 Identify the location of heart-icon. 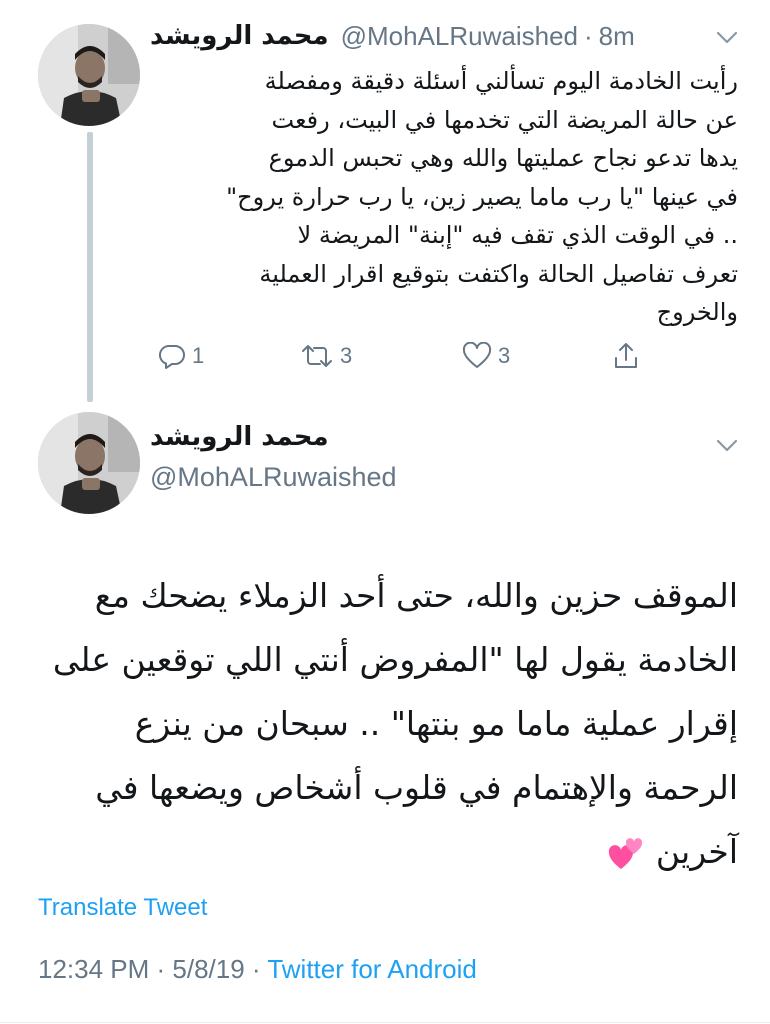
(477, 355).